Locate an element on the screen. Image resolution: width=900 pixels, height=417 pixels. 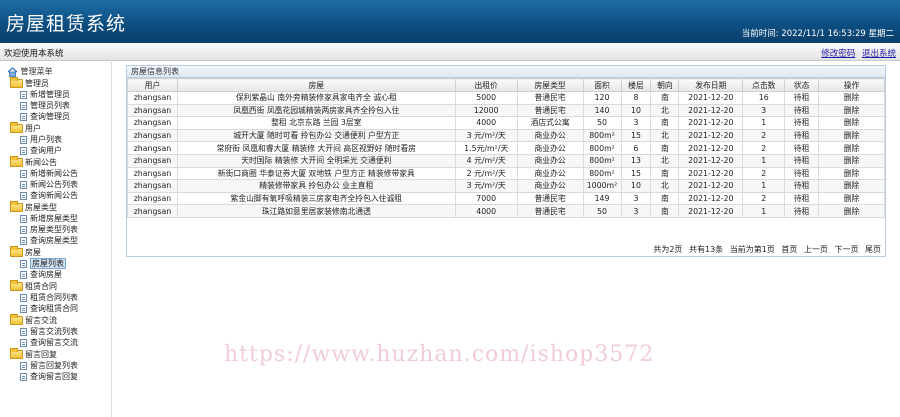
table-cell: 2 is located at coordinates (764, 173).